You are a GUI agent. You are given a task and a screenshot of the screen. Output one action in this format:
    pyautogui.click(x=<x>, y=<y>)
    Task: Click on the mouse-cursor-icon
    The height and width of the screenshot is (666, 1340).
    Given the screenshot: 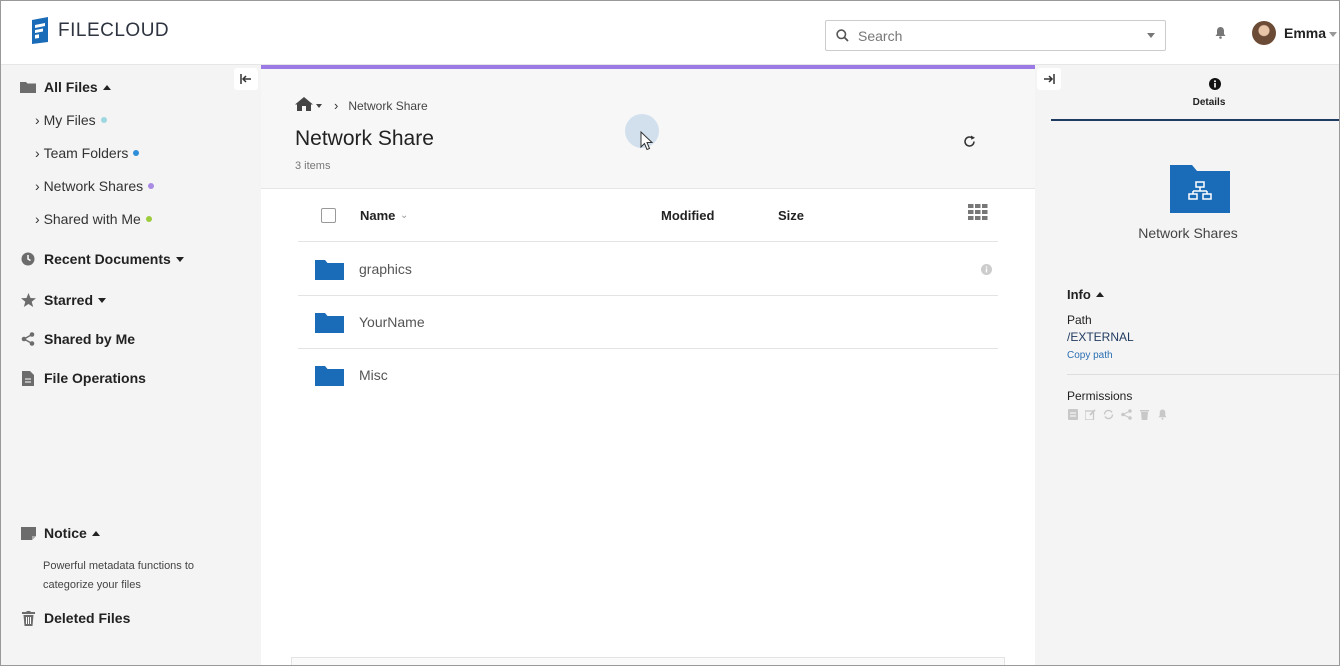 What is the action you would take?
    pyautogui.click(x=647, y=141)
    